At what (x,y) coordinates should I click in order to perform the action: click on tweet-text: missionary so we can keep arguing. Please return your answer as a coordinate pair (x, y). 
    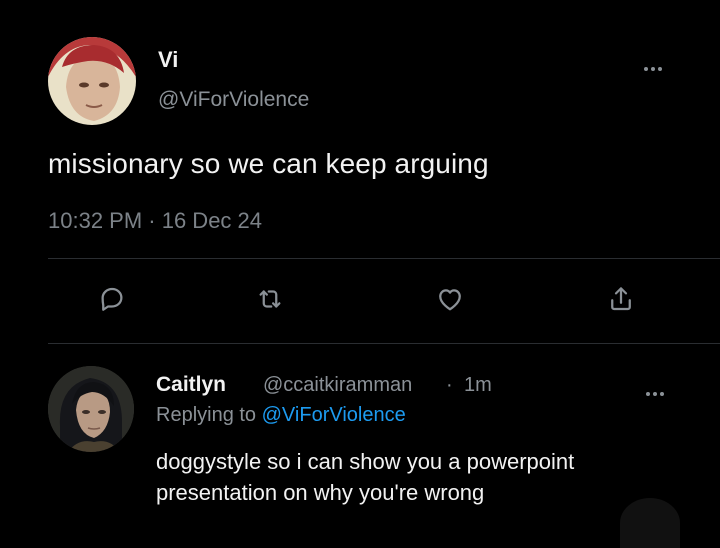
    Looking at the image, I should click on (268, 163).